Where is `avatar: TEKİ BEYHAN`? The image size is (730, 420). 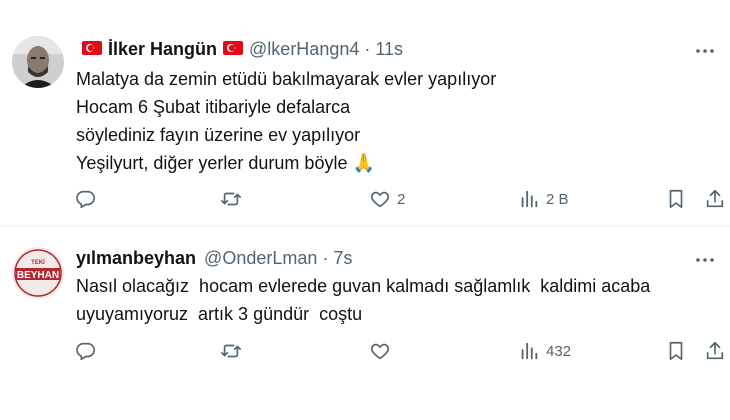
avatar: TEKİ BEYHAN is located at coordinates (38, 273).